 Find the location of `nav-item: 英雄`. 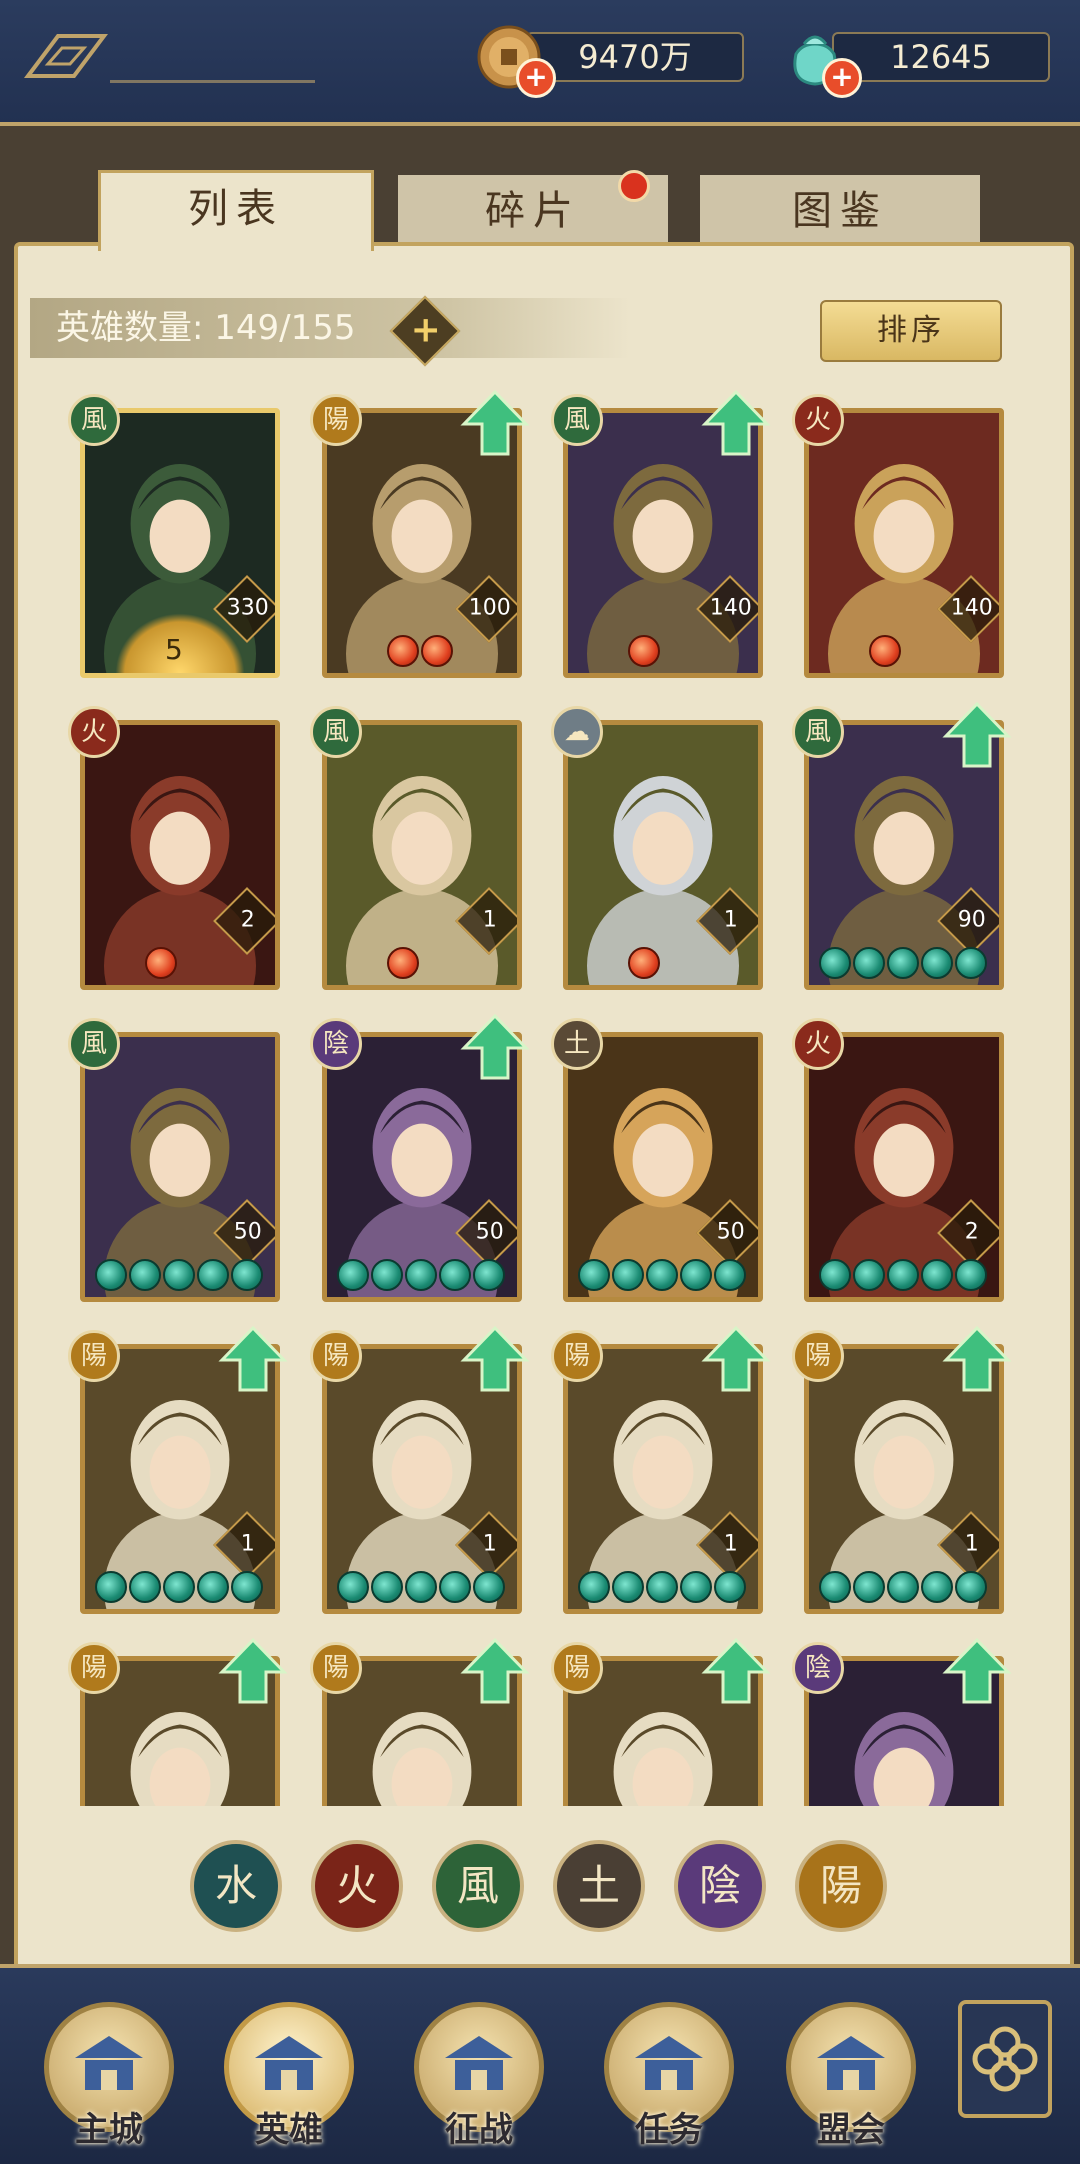

nav-item: 英雄 is located at coordinates (289, 2077).